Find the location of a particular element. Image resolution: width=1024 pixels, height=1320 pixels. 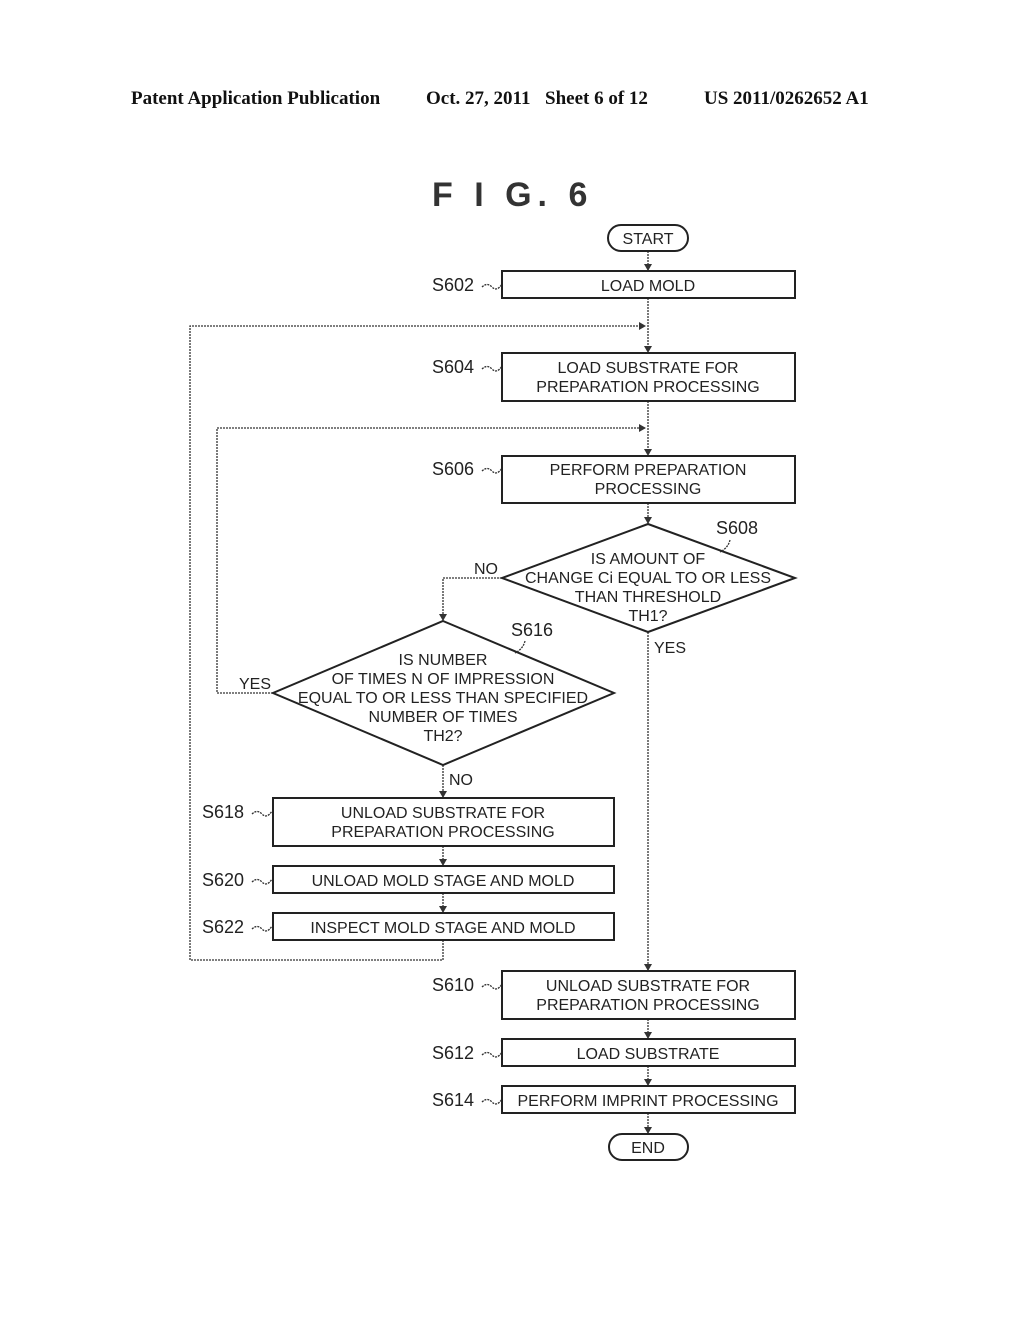

decision-text-s616-line5: TH2? is located at coordinates (442, 736).